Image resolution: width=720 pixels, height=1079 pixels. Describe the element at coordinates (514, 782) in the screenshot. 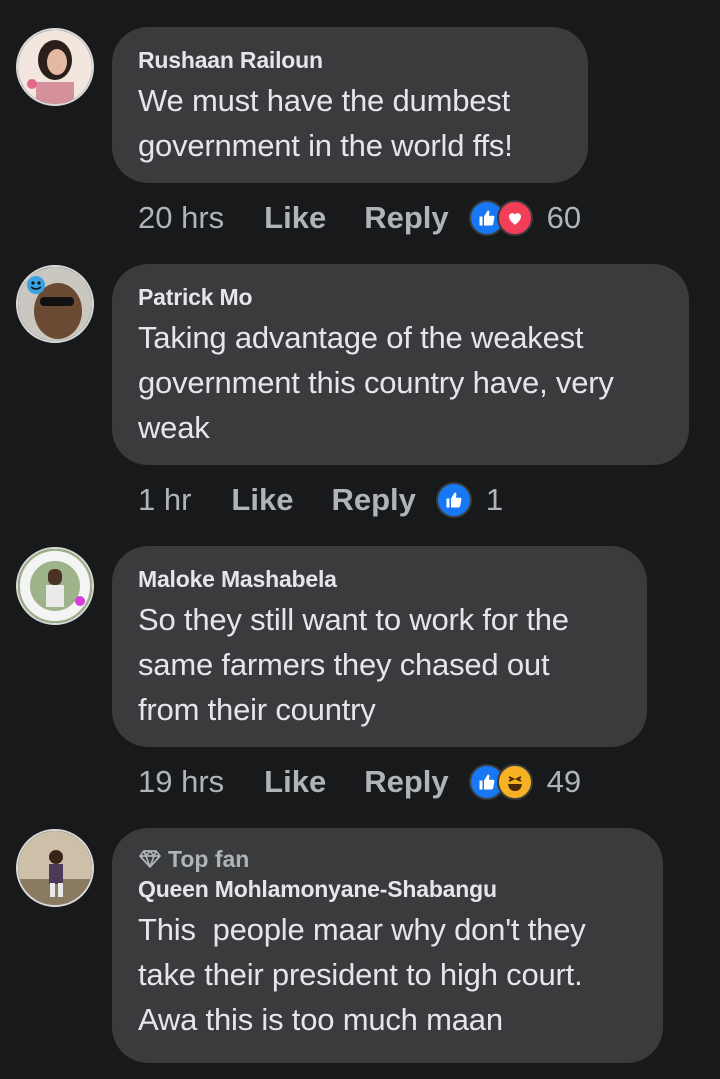

I see `haha-icon` at that location.